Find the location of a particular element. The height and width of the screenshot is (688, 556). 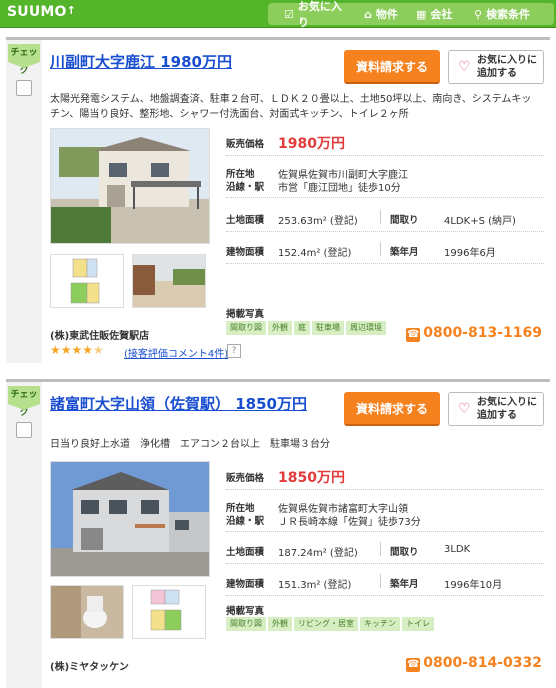

phone-number: ☎ 0800-813-1169 is located at coordinates (474, 333).